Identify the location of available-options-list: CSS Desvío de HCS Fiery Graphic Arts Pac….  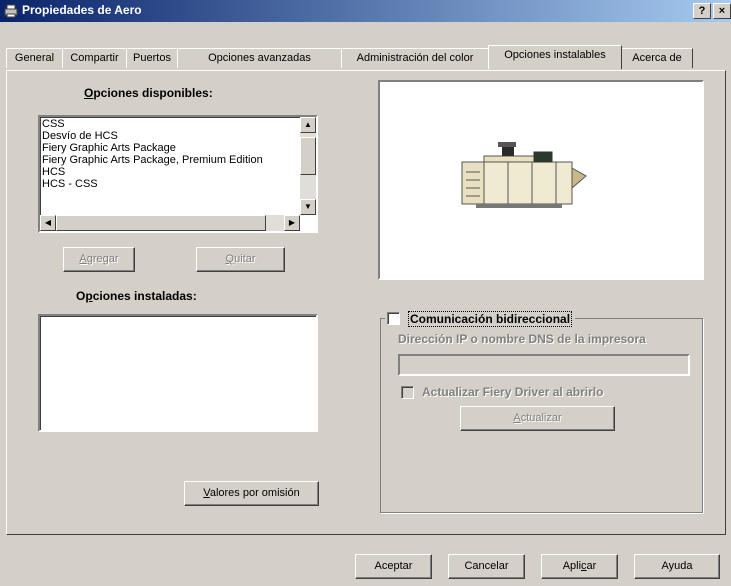
(178, 174).